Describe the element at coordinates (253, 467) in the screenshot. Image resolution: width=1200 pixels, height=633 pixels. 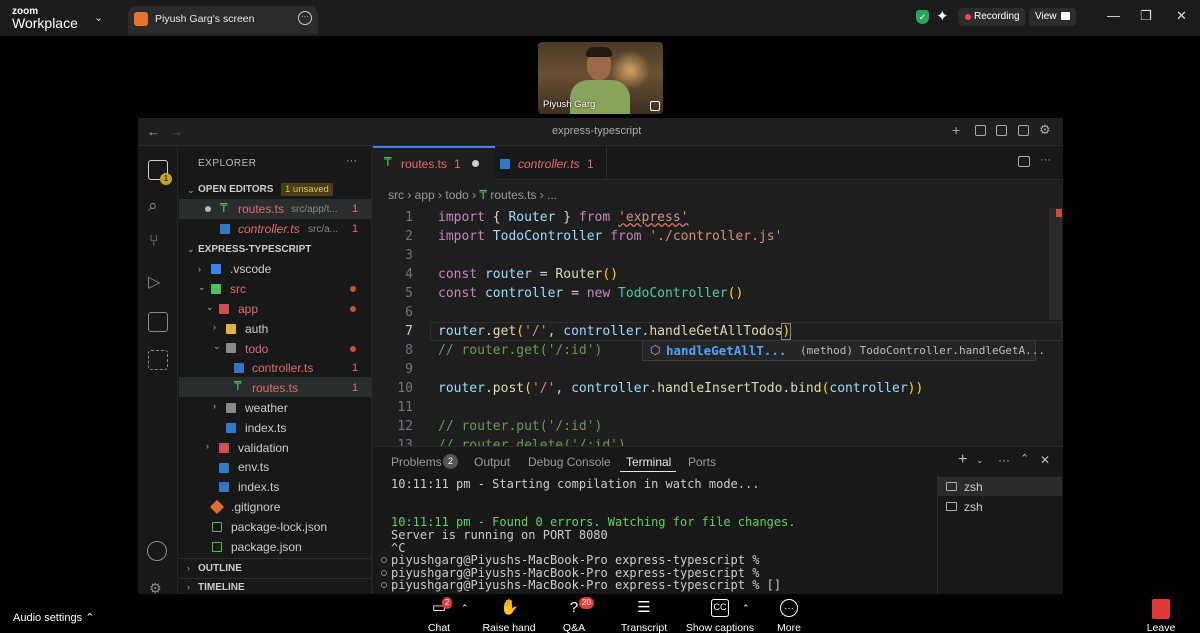
I see `tree-item-env: env.ts` at that location.